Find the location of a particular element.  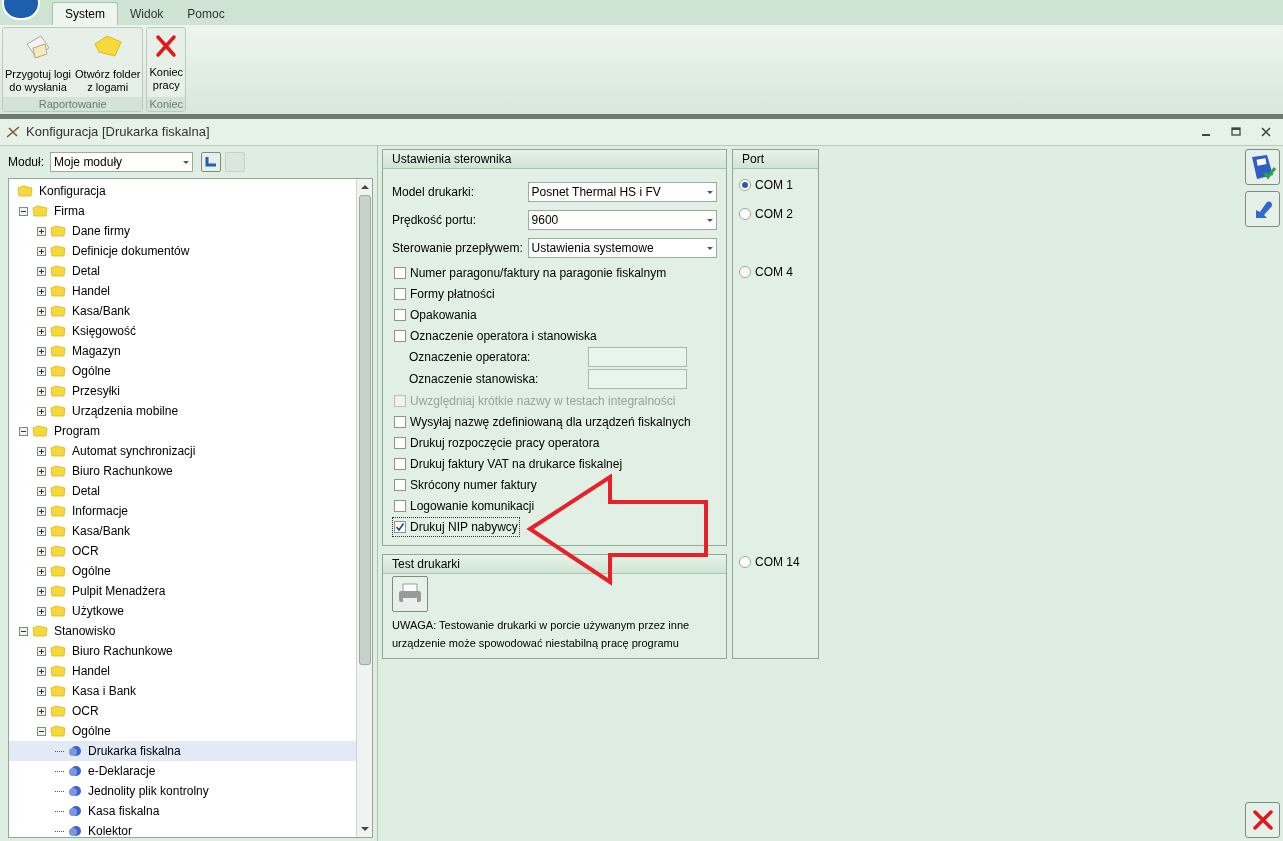

printer-button is located at coordinates (410, 594).